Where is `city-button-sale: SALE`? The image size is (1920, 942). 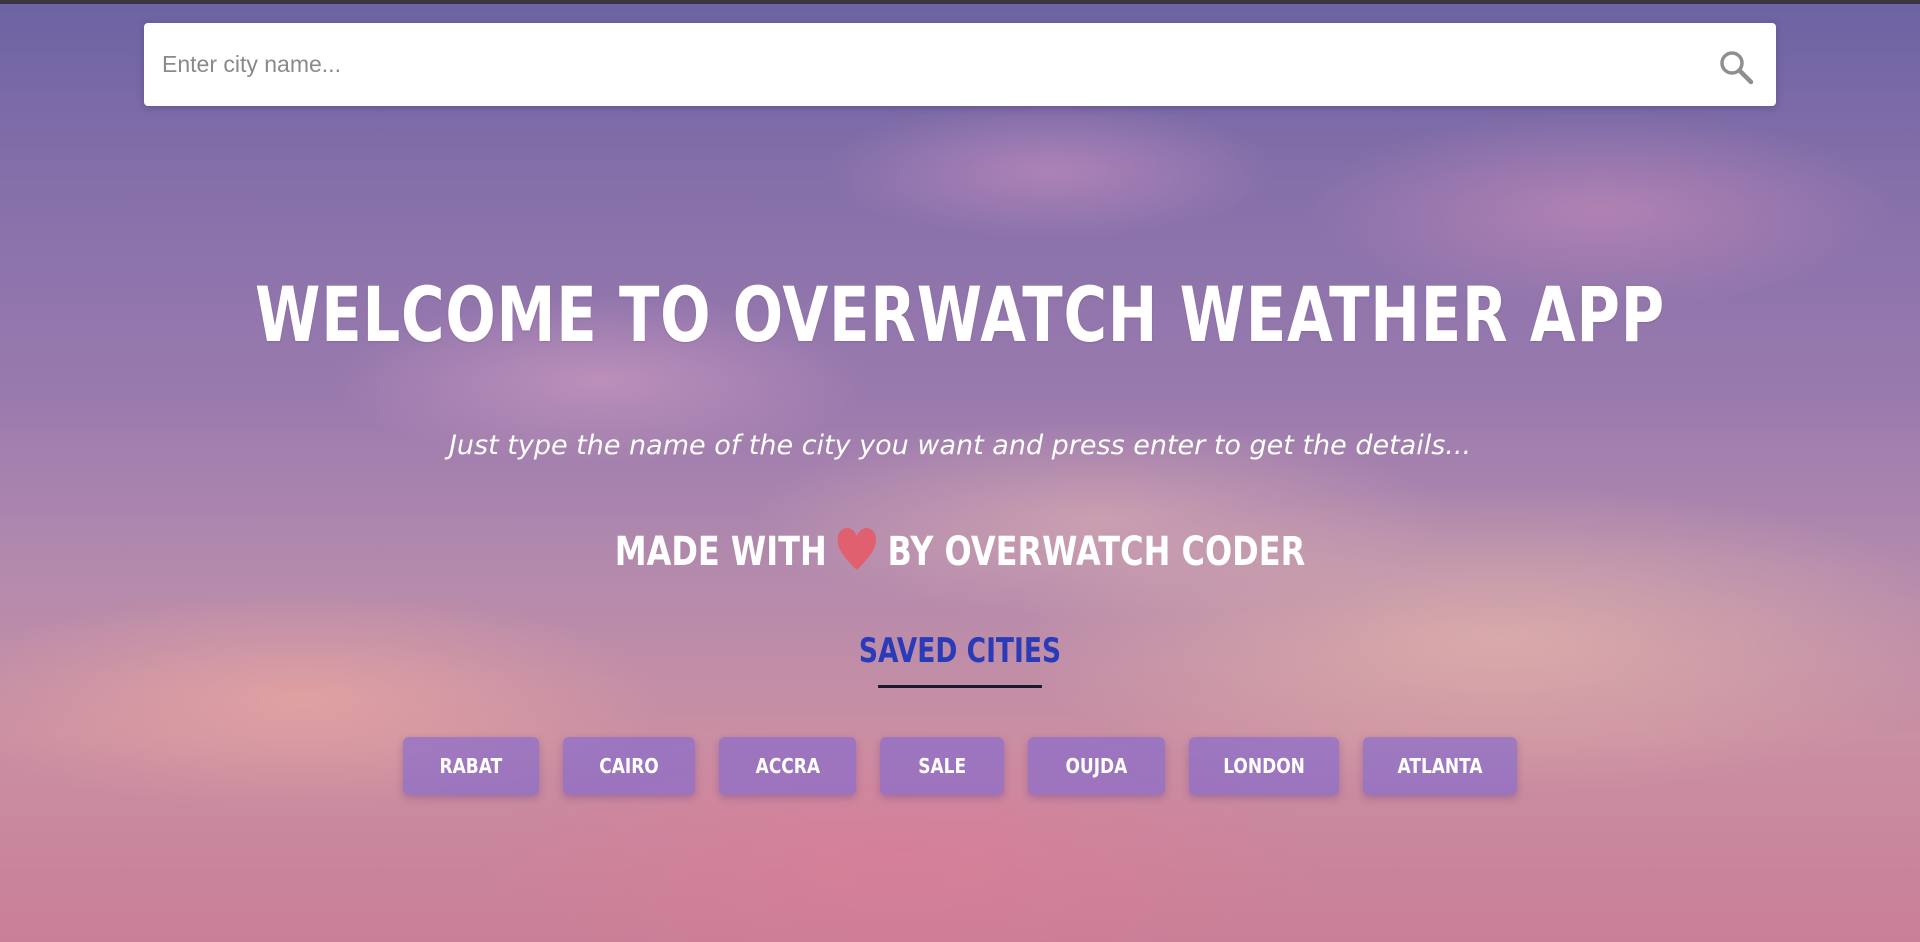
city-button-sale: SALE is located at coordinates (942, 766).